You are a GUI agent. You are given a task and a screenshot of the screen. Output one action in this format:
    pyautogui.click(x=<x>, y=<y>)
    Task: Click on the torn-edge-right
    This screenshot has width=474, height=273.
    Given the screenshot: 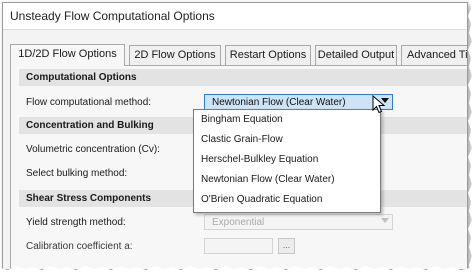 What is the action you would take?
    pyautogui.click(x=471, y=136)
    